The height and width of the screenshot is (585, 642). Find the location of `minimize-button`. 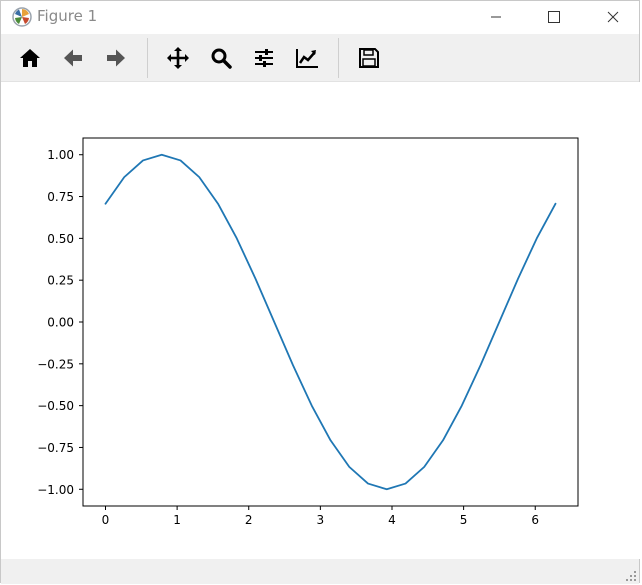

minimize-button is located at coordinates (496, 16).